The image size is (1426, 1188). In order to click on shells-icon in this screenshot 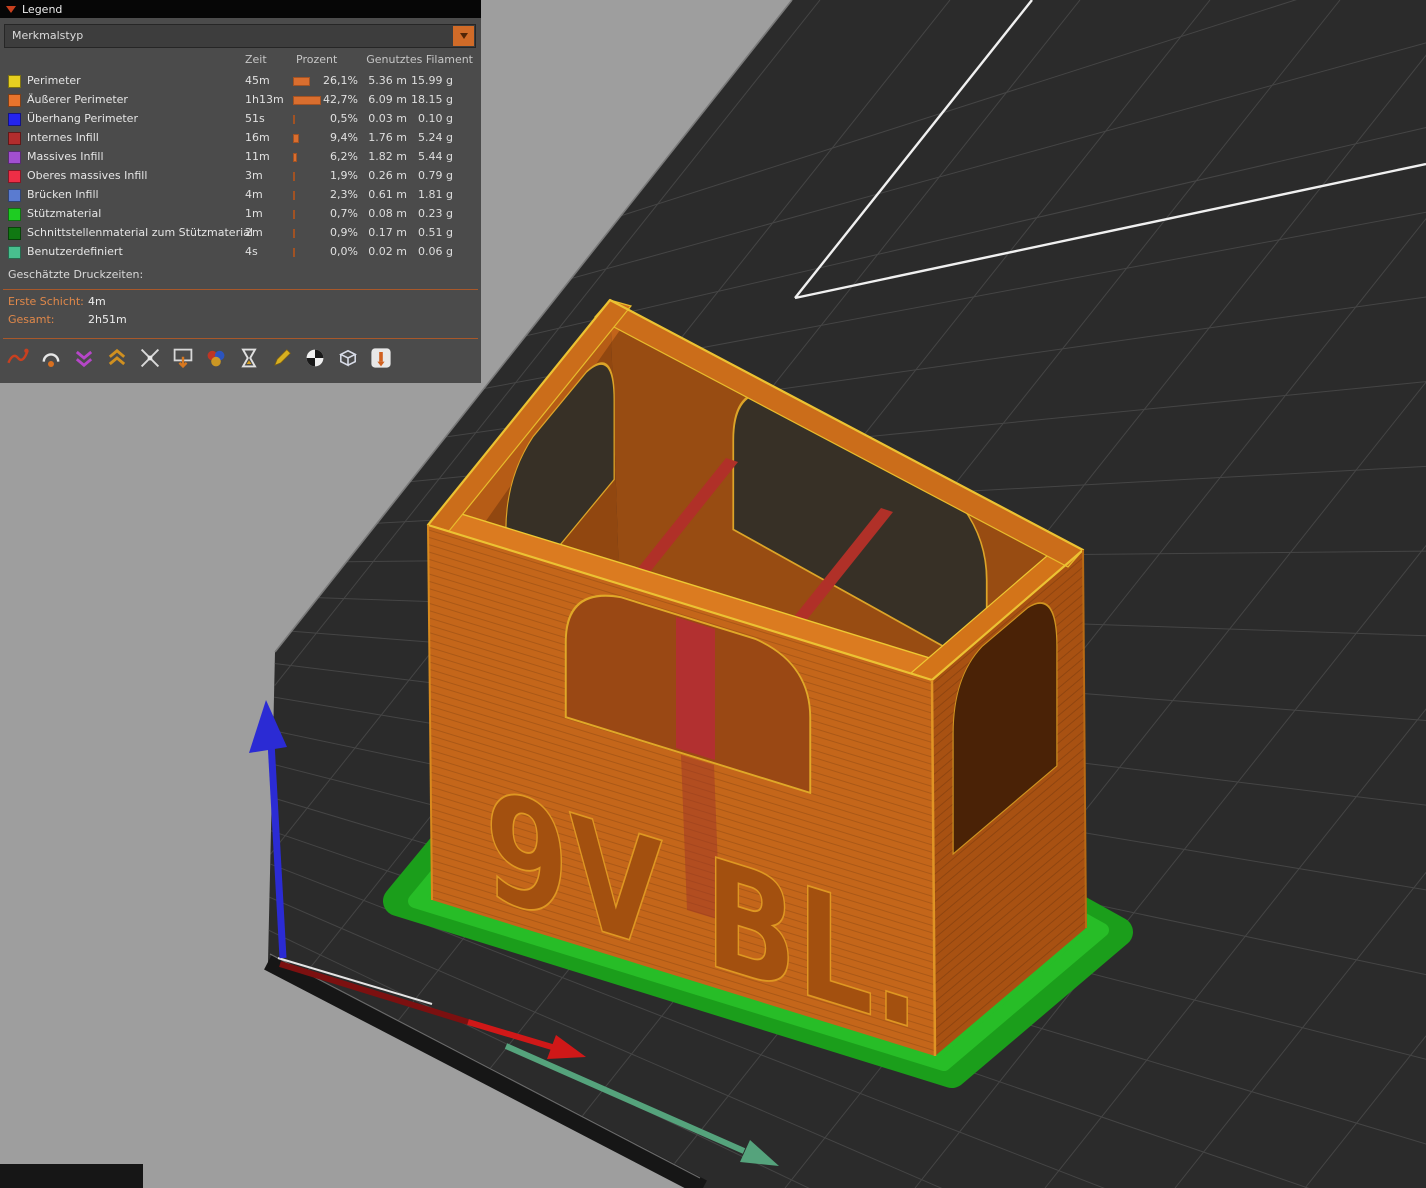, I will do `click(315, 358)`.